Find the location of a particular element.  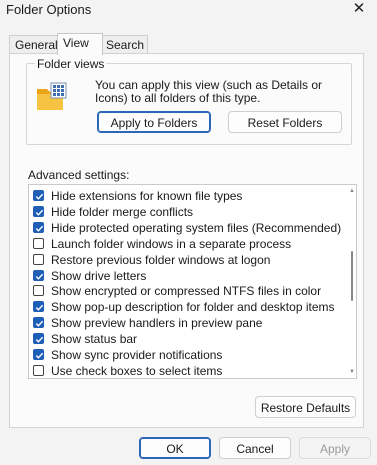

setting-label: Show status bar is located at coordinates (94, 339).